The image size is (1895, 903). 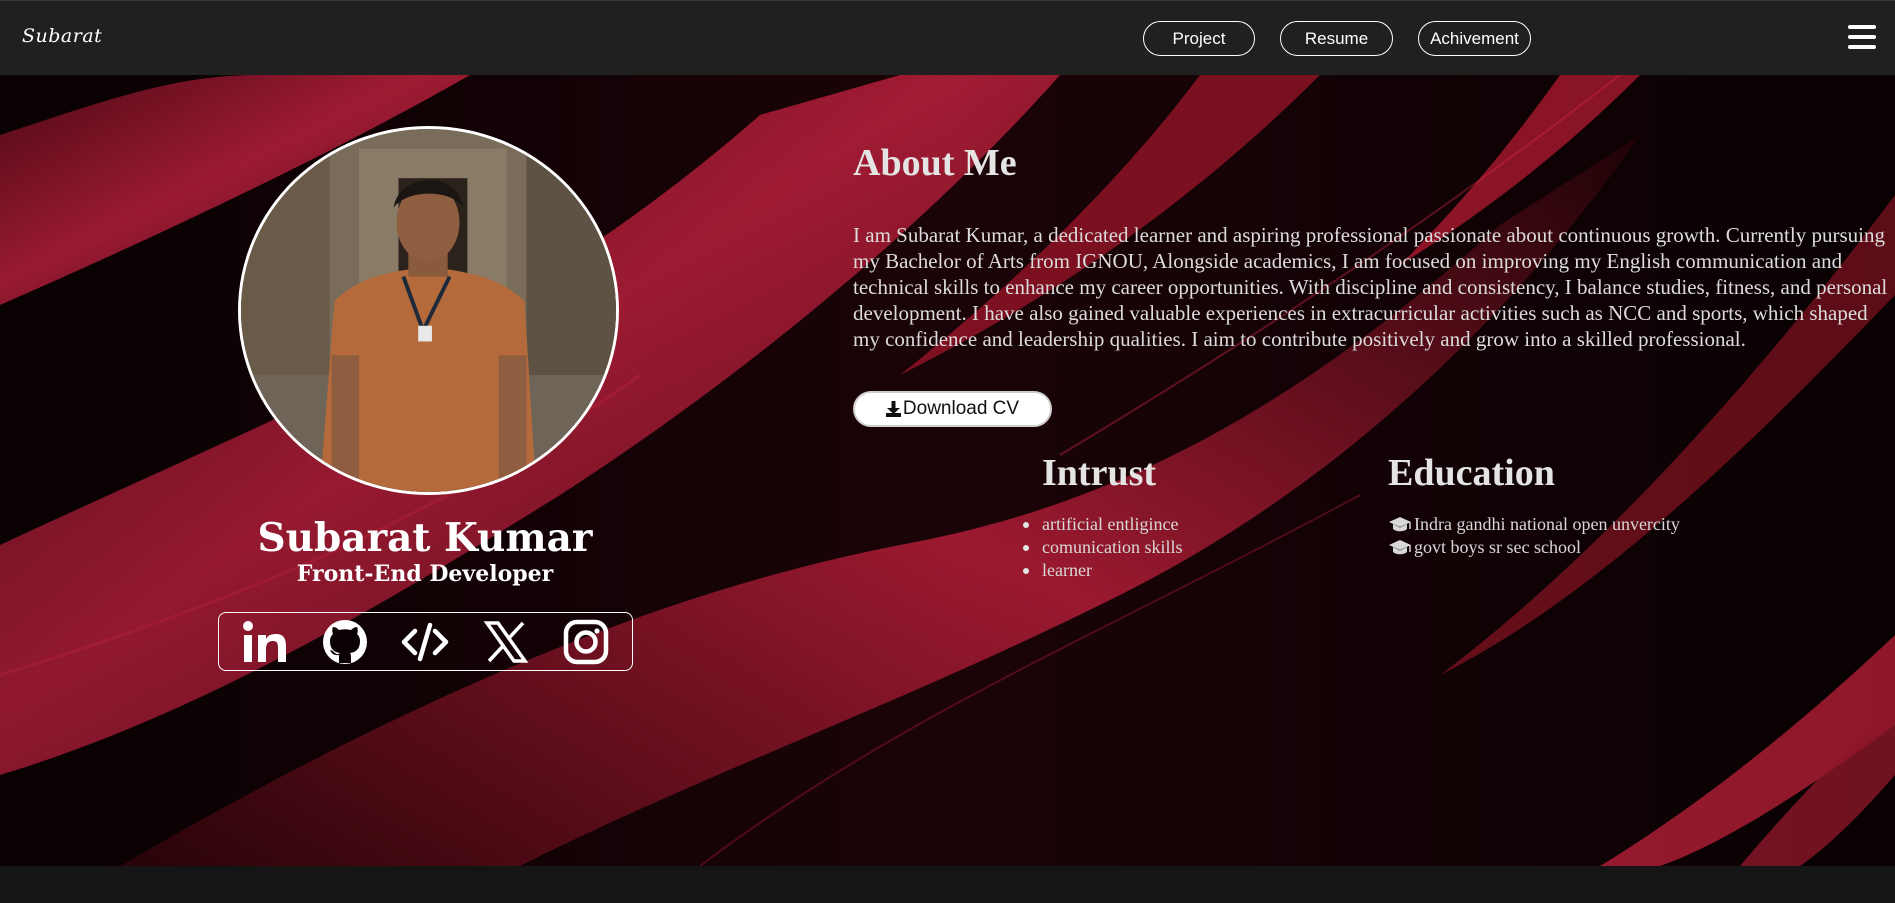 I want to click on list-item: govt boys sr sec school, so click(x=1534, y=547).